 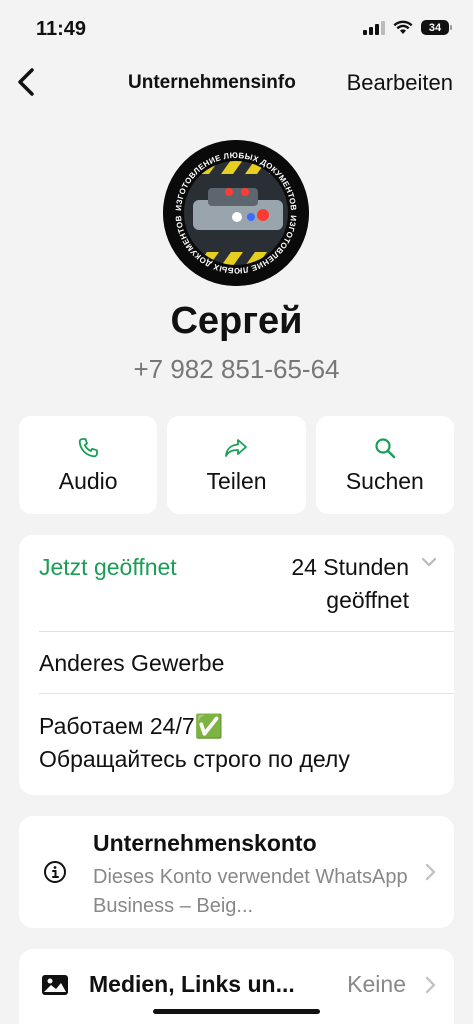 I want to click on edit-button: Bearbeiten, so click(x=400, y=83).